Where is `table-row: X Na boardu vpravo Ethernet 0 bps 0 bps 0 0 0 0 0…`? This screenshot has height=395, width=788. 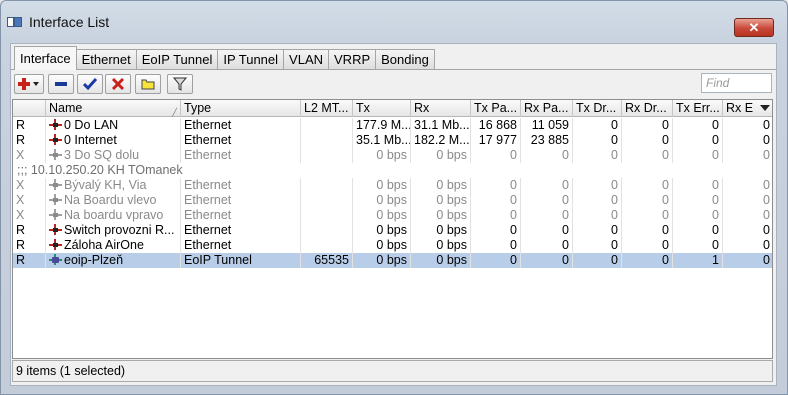 table-row: X Na boardu vpravo Ethernet 0 bps 0 bps 0 0 0 0 0… is located at coordinates (392, 215).